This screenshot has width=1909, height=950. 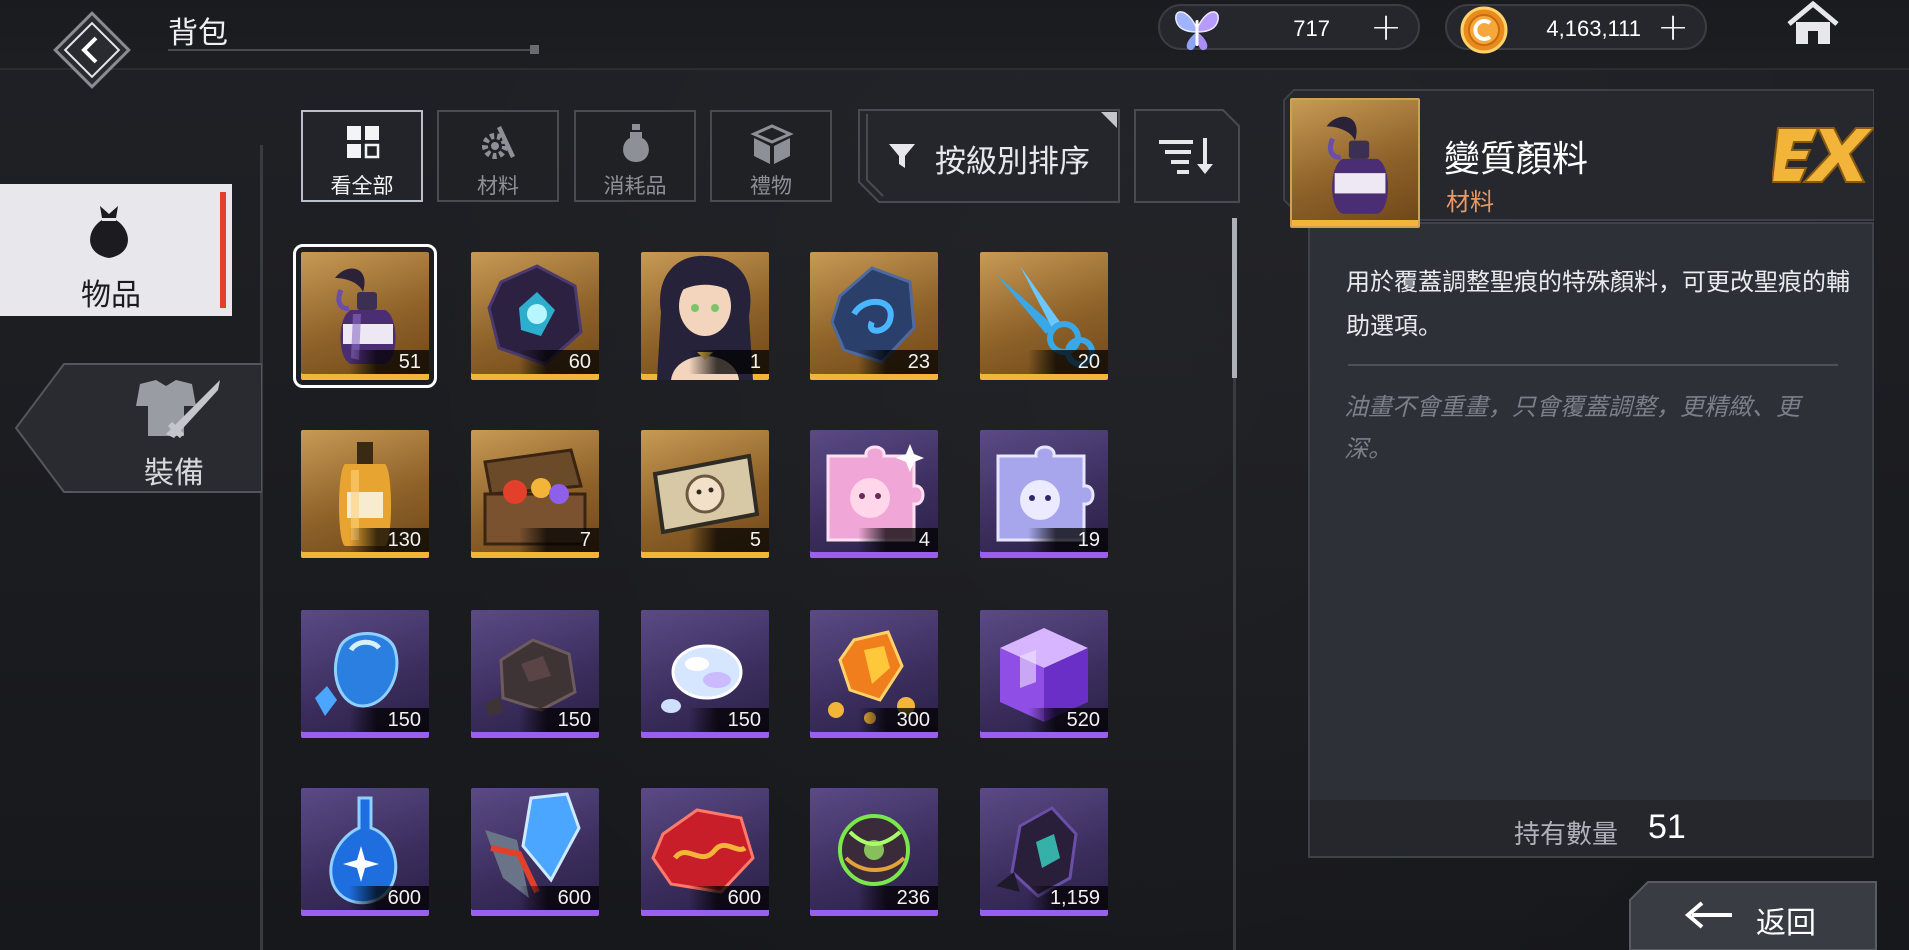 What do you see at coordinates (1386, 28) in the screenshot?
I see `add-butterfly-button: +` at bounding box center [1386, 28].